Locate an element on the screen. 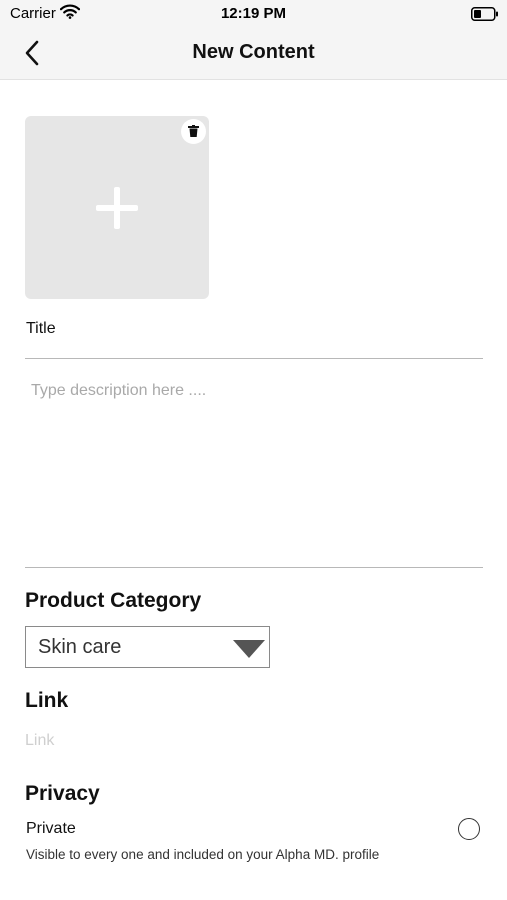 This screenshot has height=900, width=507. navigation-bar: New Content is located at coordinates (253, 54).